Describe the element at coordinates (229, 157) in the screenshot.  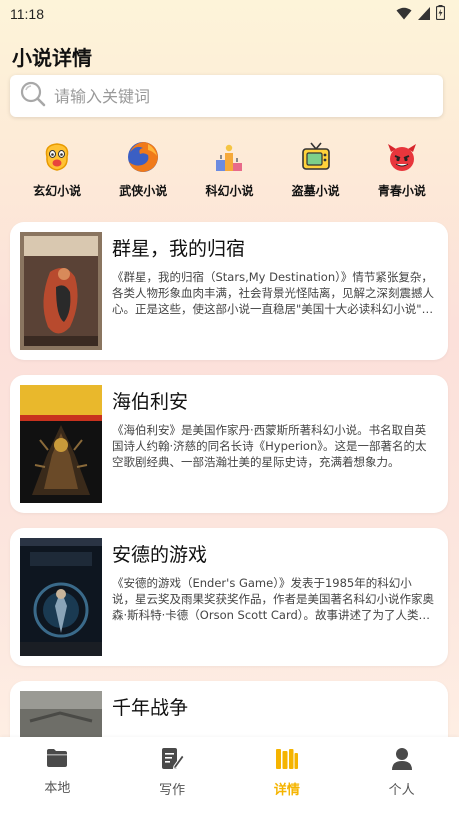
I see `podium-icon` at that location.